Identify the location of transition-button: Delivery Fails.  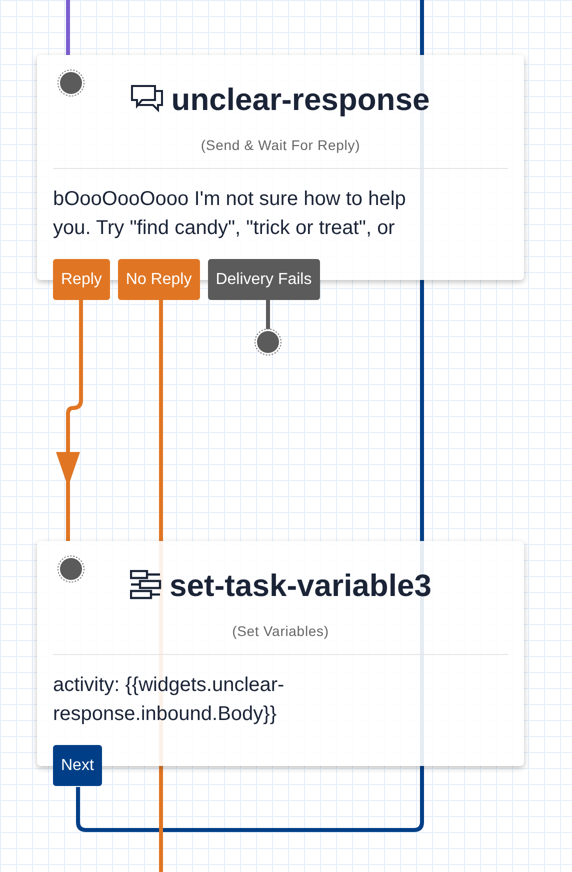
(264, 279).